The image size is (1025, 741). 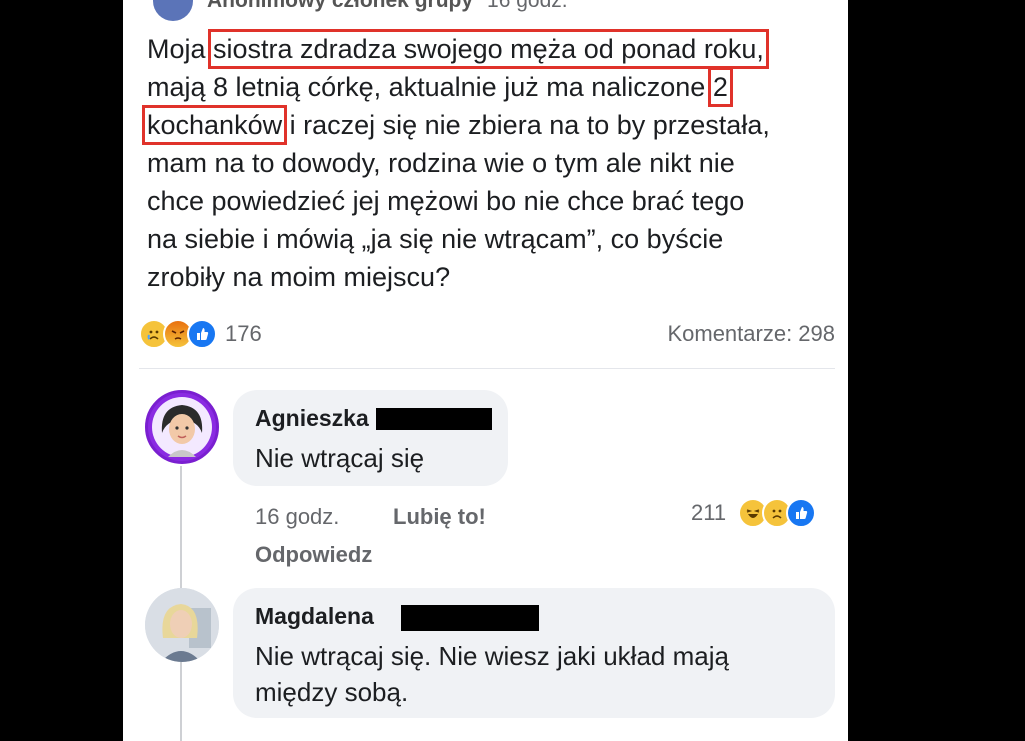 I want to click on anonymous-avatar-icon, so click(x=173, y=10).